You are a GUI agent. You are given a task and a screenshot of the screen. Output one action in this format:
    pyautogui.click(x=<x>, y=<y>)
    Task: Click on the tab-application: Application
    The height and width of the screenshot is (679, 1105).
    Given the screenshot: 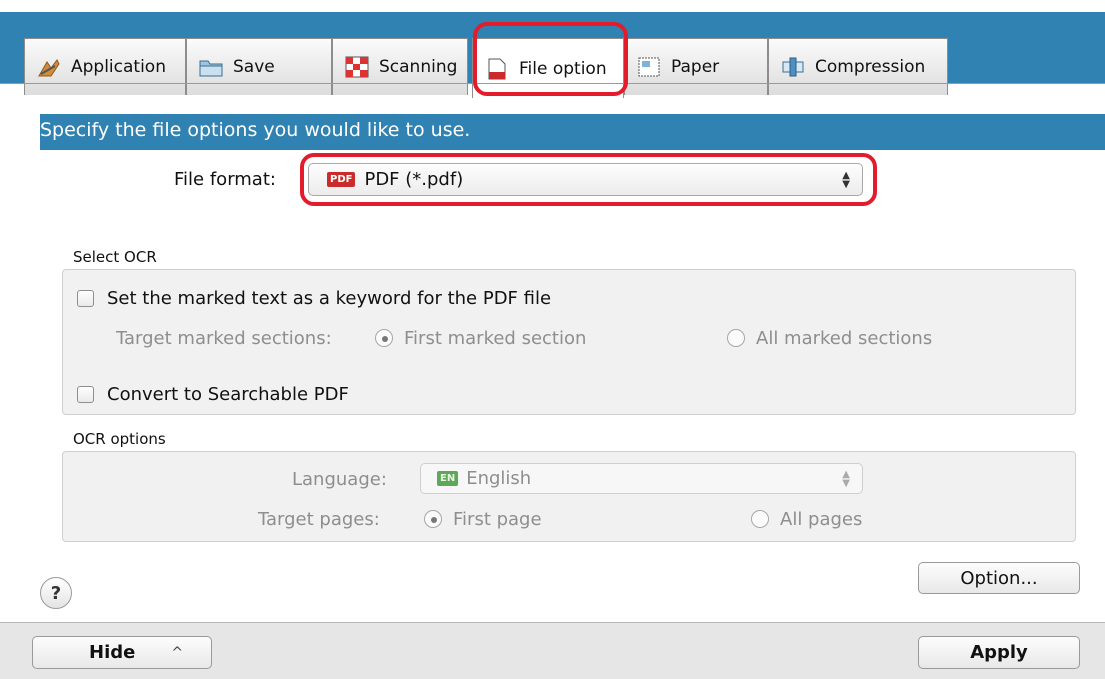 What is the action you would take?
    pyautogui.click(x=105, y=66)
    